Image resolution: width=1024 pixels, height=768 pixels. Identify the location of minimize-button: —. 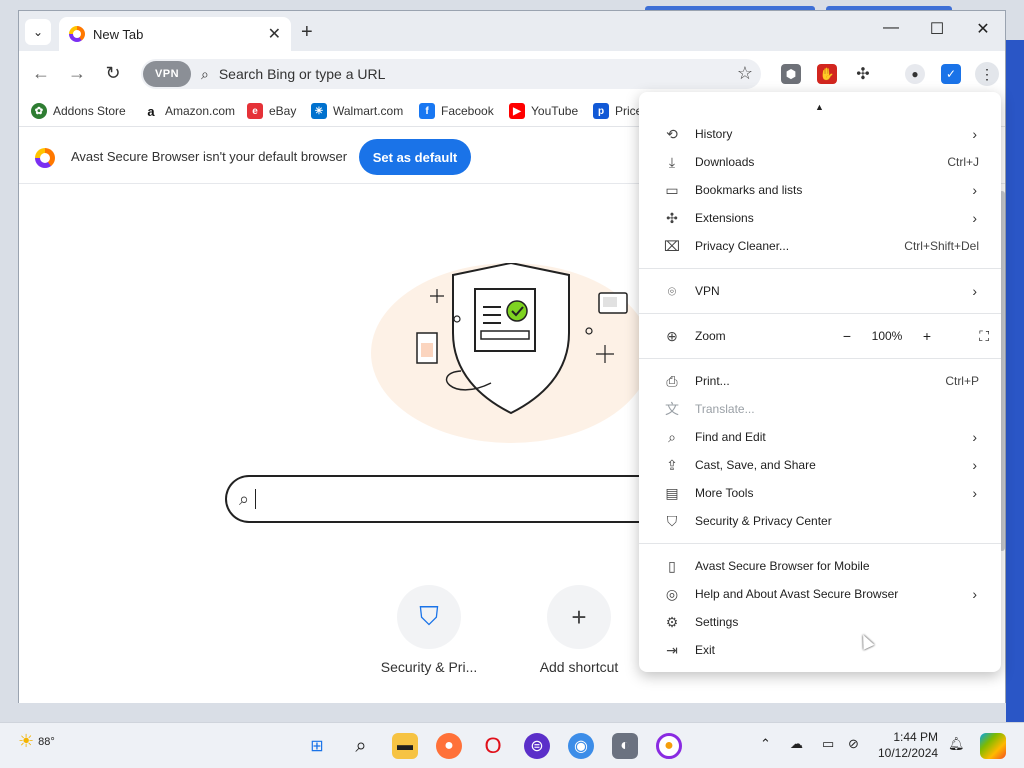
(891, 28).